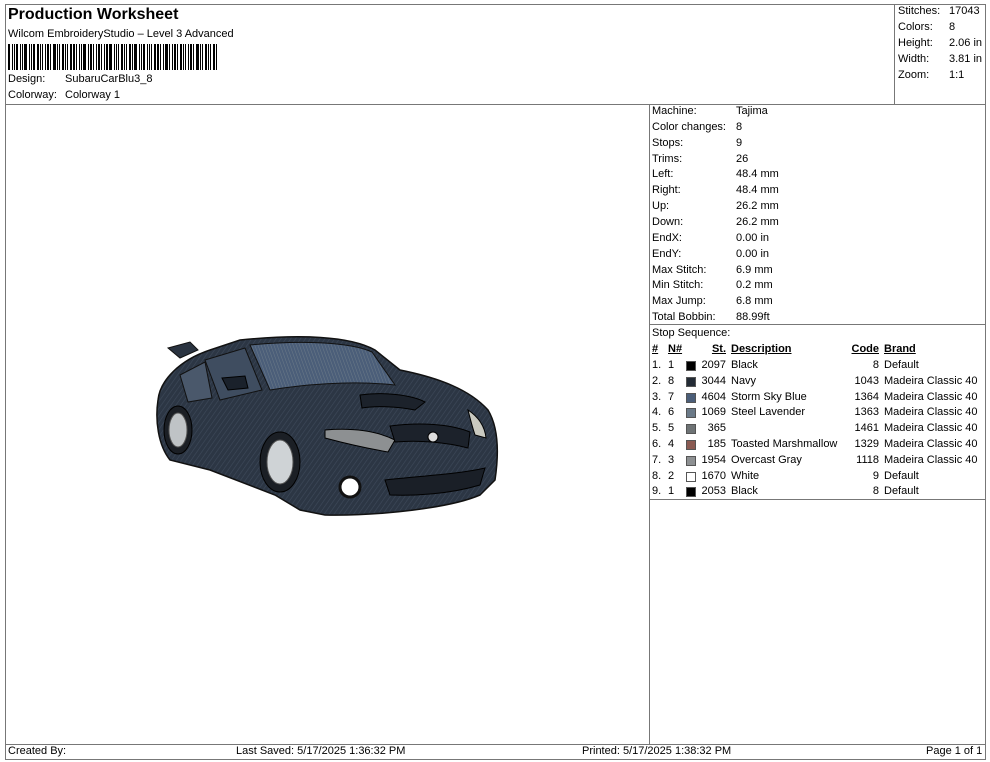 This screenshot has height=762, width=990. Describe the element at coordinates (671, 380) in the screenshot. I see `row-needle: 8` at that location.